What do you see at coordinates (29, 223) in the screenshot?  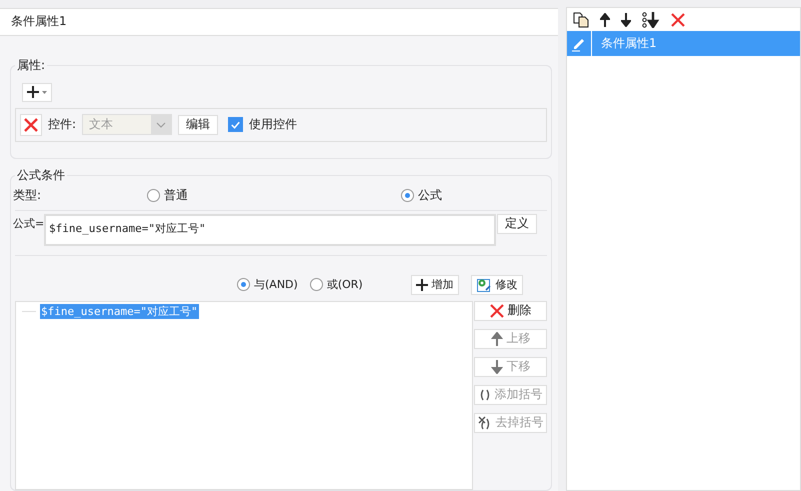 I see `formula-label: 公式=` at bounding box center [29, 223].